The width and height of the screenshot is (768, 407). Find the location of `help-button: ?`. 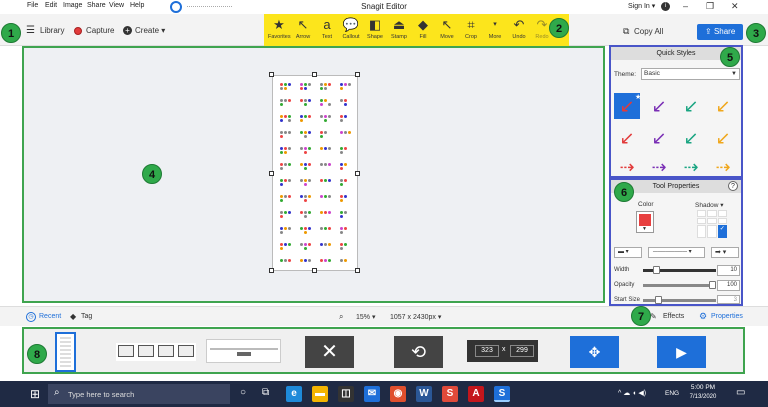

help-button: ? is located at coordinates (733, 186).